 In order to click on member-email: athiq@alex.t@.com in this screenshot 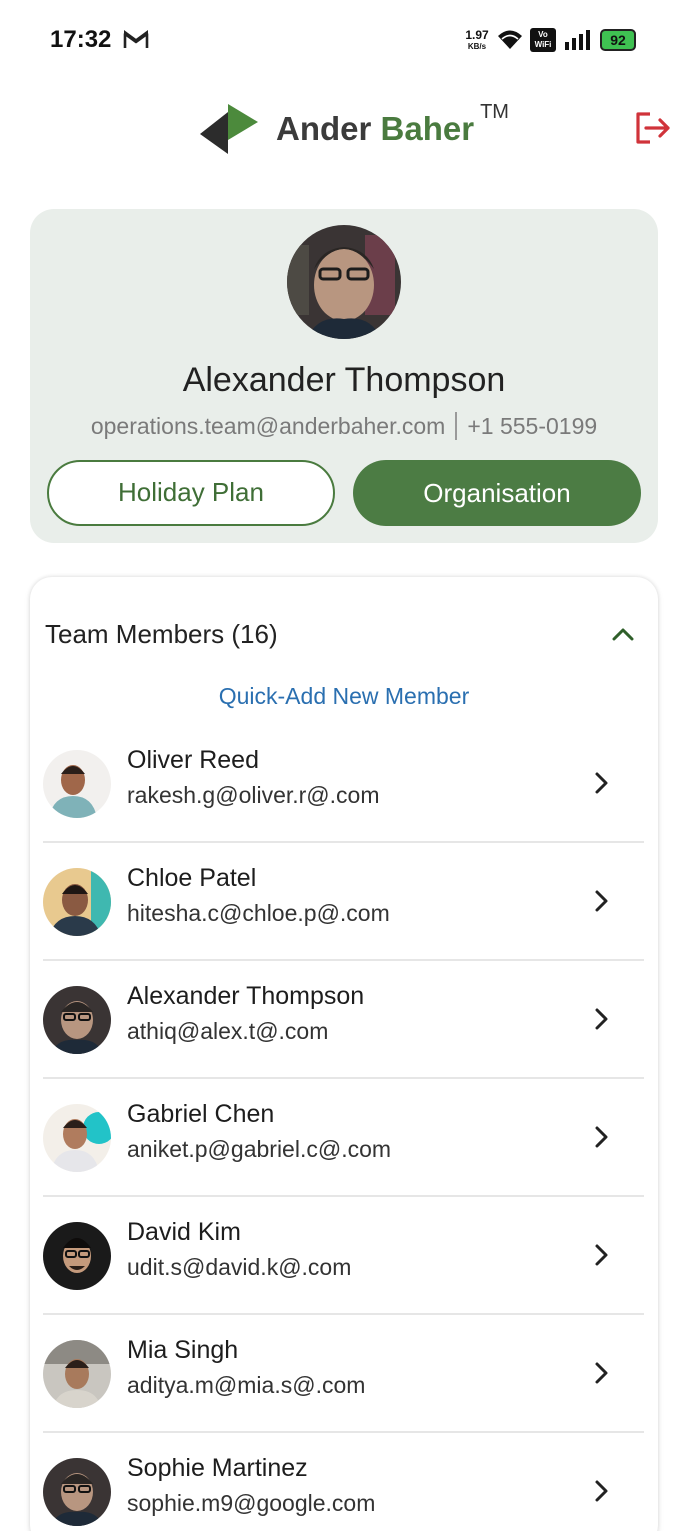, I will do `click(228, 1031)`.